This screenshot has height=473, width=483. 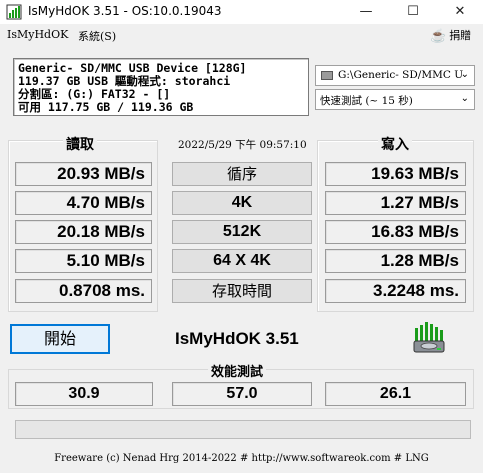 I want to click on performance-write-score: 26.1, so click(x=395, y=394).